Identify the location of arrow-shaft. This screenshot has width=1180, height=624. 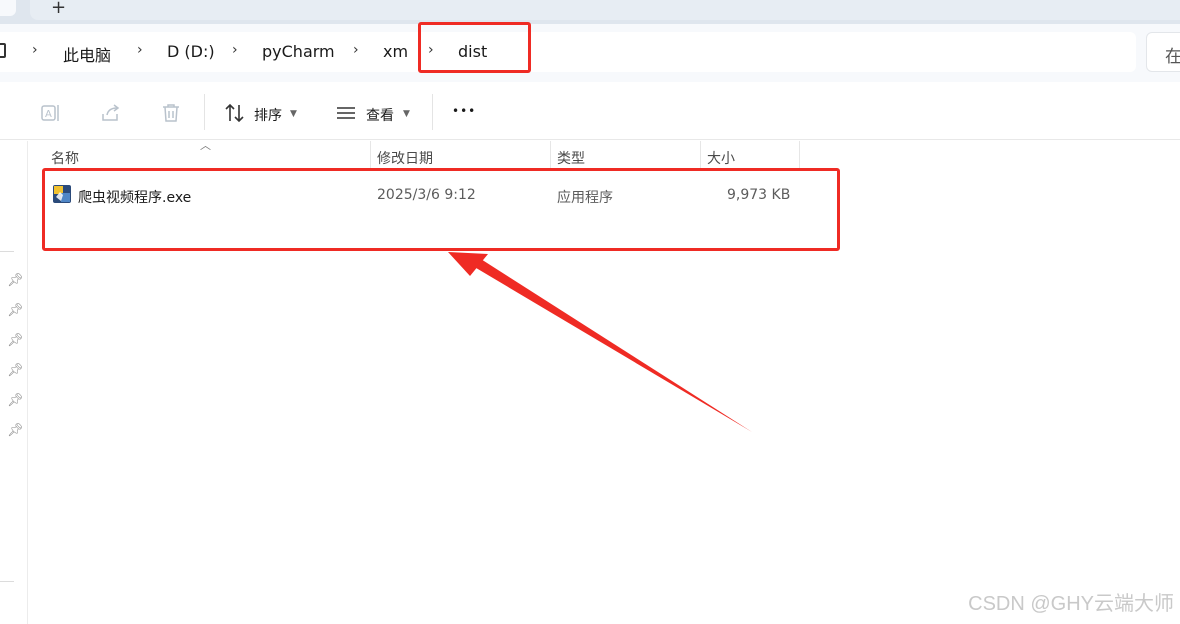
(609, 343).